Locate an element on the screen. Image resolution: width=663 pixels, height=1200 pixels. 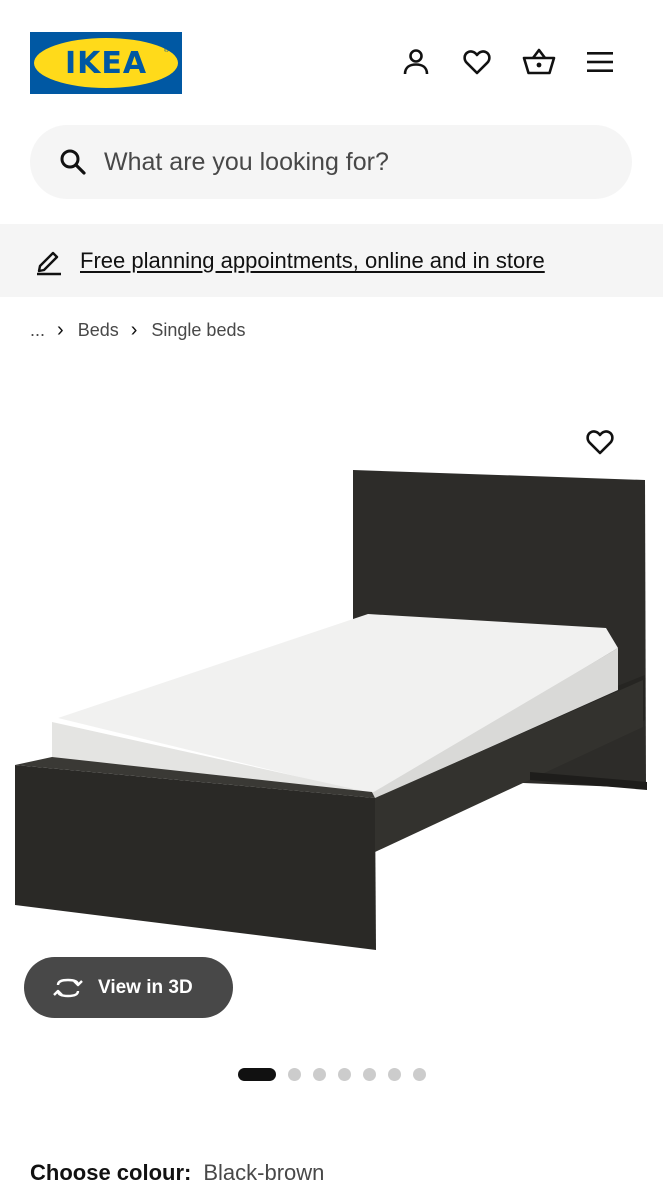
person-icon is located at coordinates (416, 62).